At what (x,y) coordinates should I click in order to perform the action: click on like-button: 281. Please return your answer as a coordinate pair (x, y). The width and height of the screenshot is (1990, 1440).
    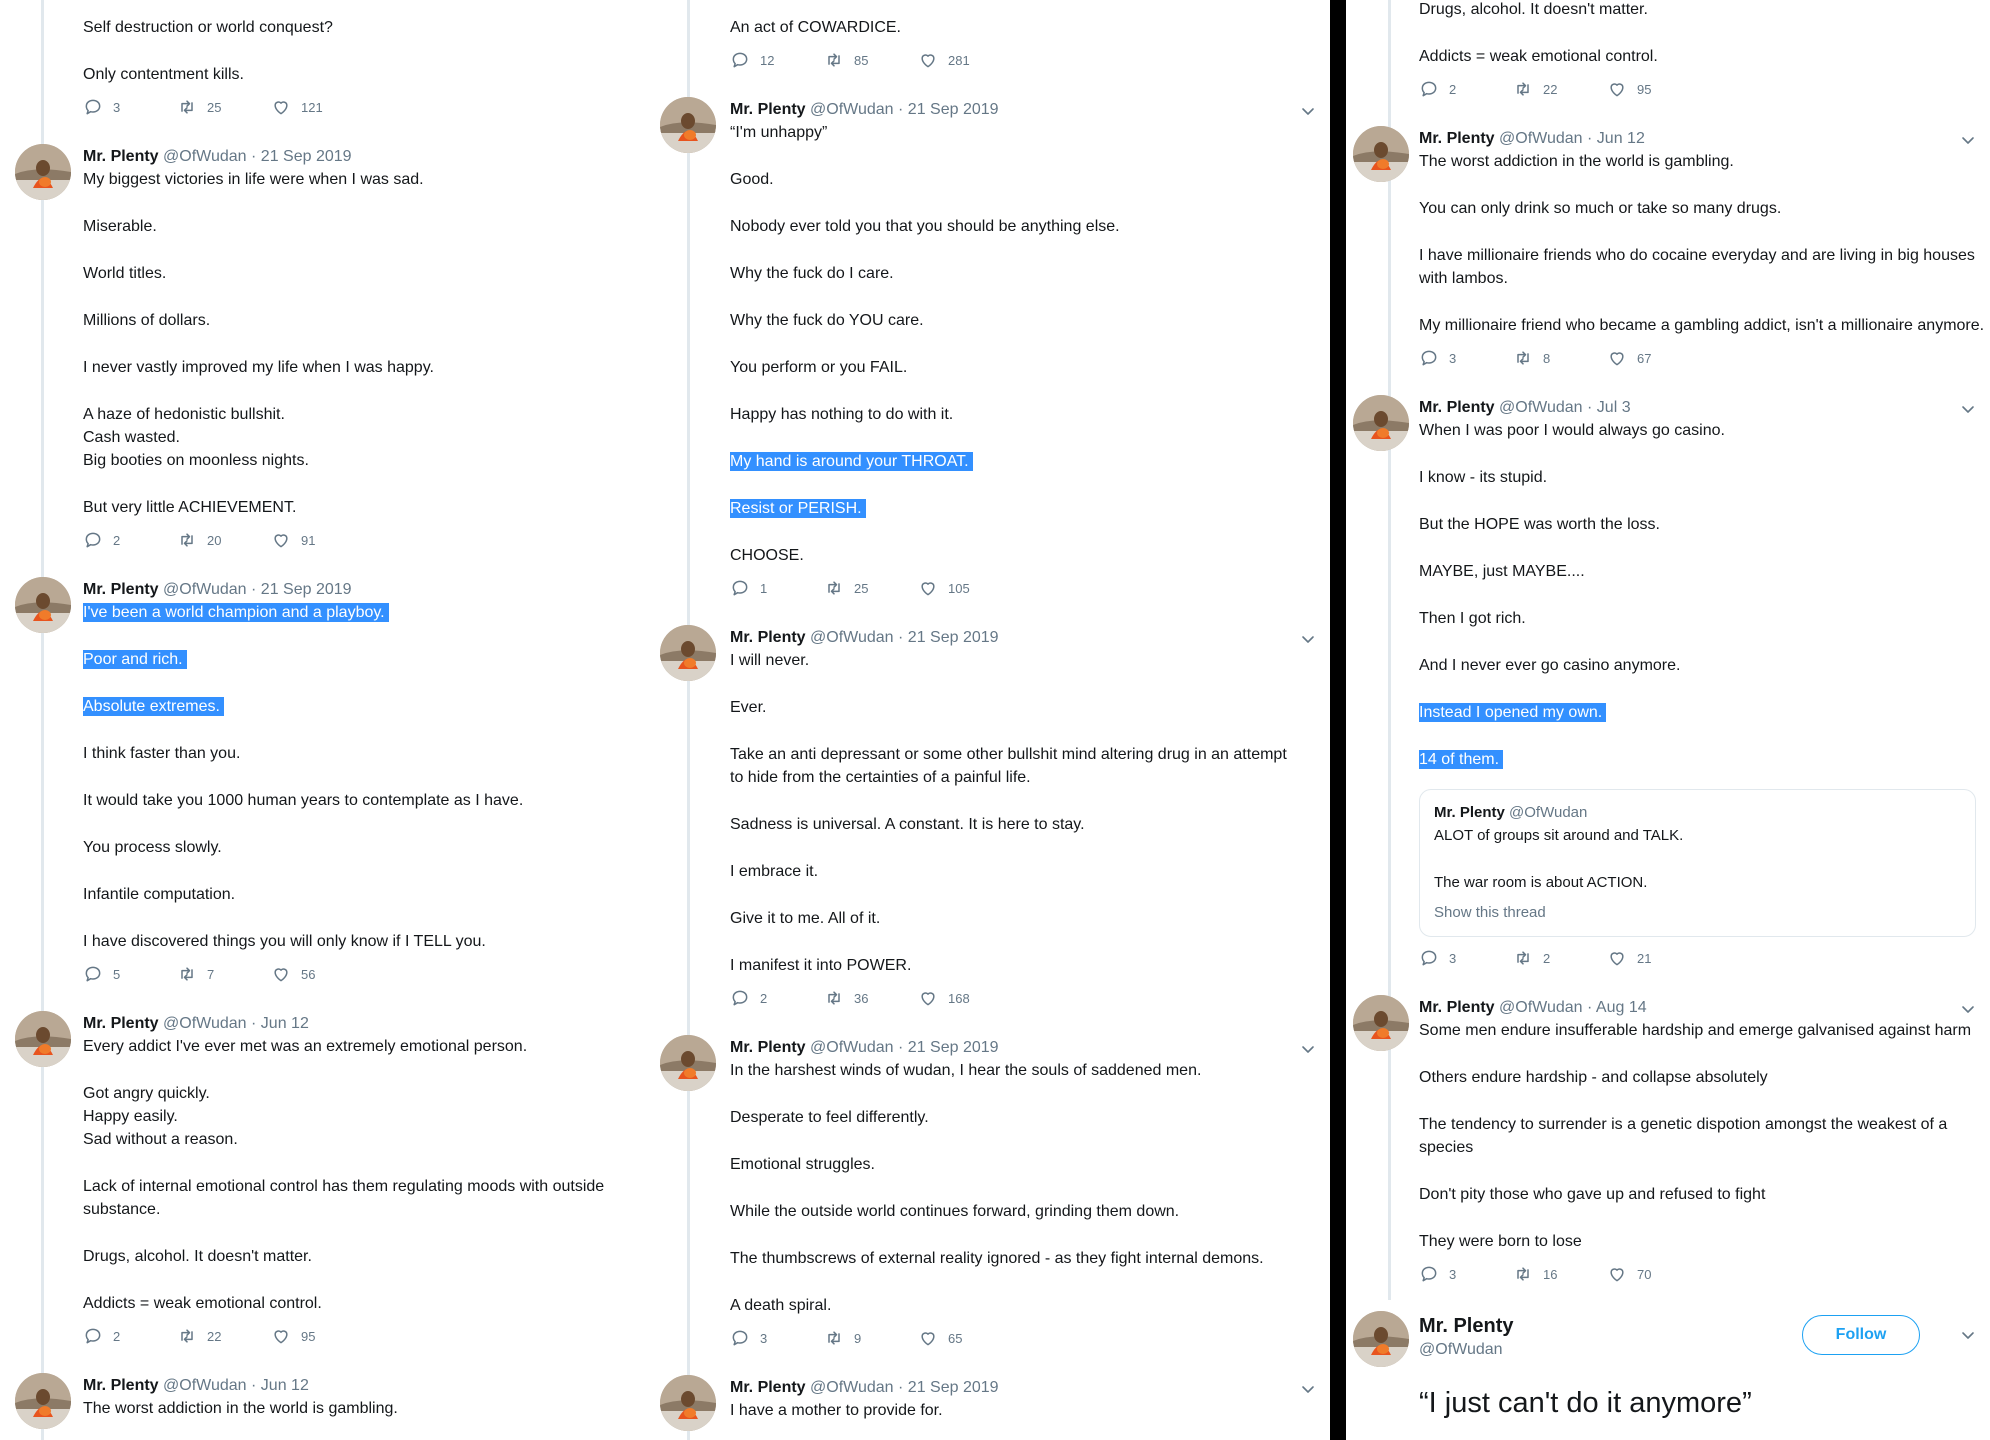
    Looking at the image, I should click on (965, 60).